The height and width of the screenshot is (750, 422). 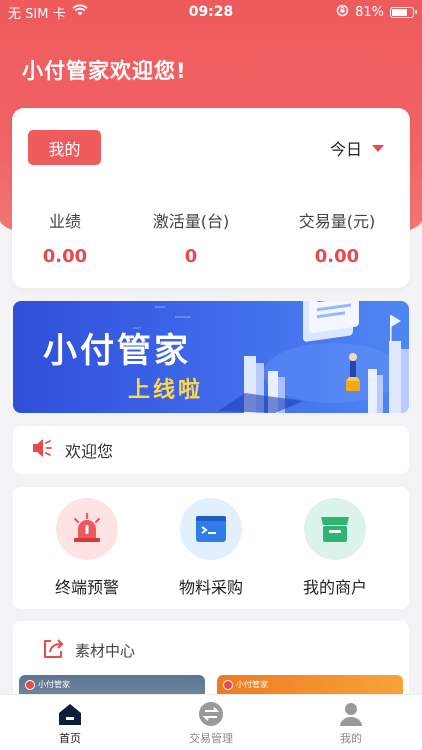 I want to click on material-center-header: 素材中心, so click(x=88, y=650).